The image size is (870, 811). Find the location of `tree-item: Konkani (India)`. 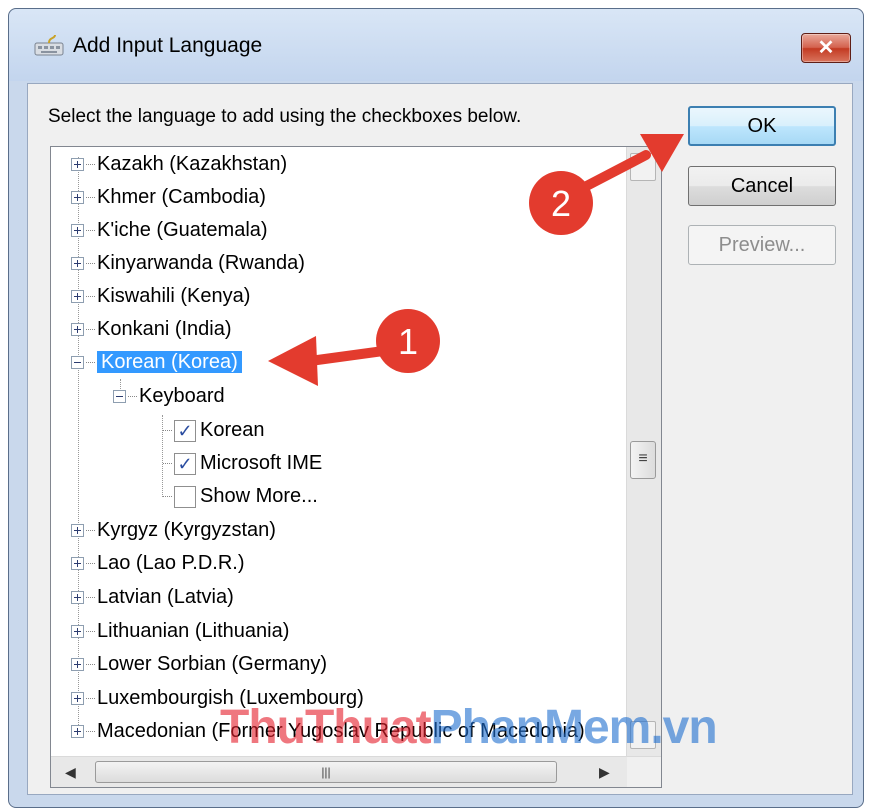

tree-item: Konkani (India) is located at coordinates (151, 329).